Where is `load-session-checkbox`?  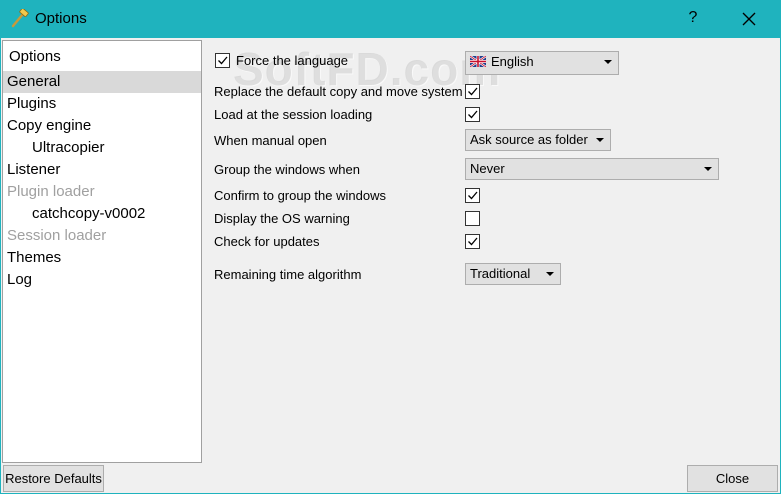
load-session-checkbox is located at coordinates (472, 114).